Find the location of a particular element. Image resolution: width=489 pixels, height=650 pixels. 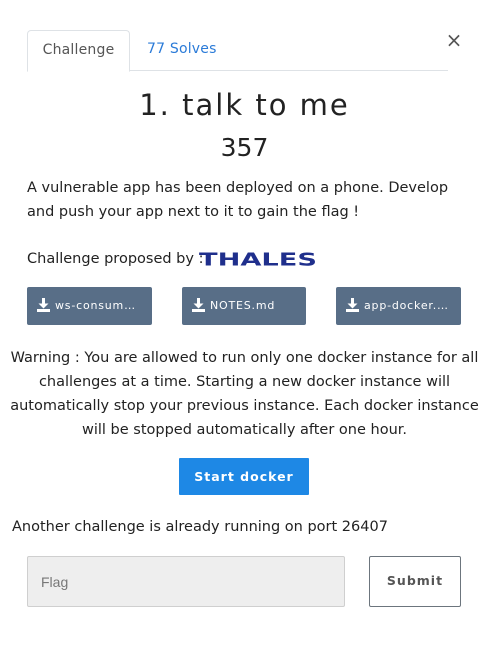

file-download-button: ws-consumer-app.zip is located at coordinates (89, 306).